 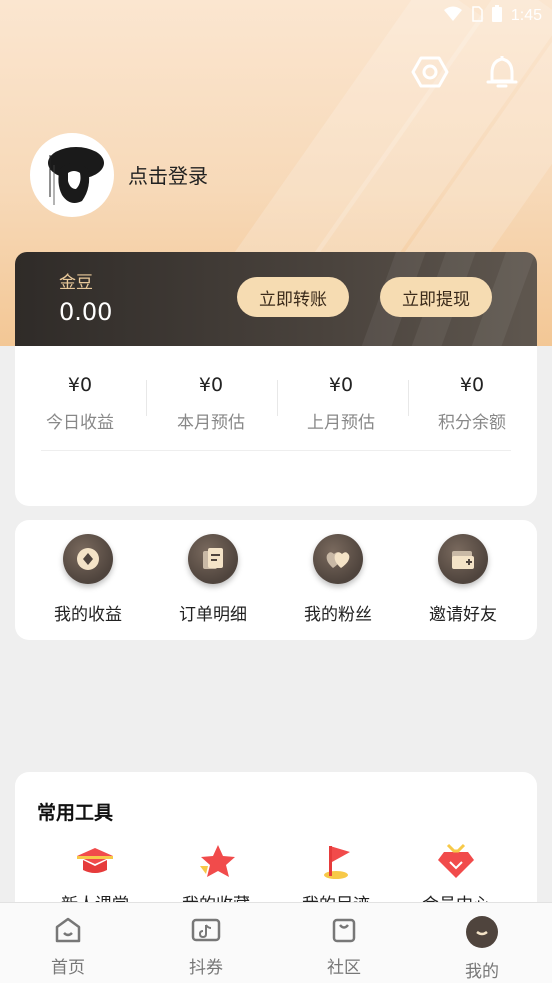 What do you see at coordinates (86, 312) in the screenshot?
I see `gold-value: 0.00` at bounding box center [86, 312].